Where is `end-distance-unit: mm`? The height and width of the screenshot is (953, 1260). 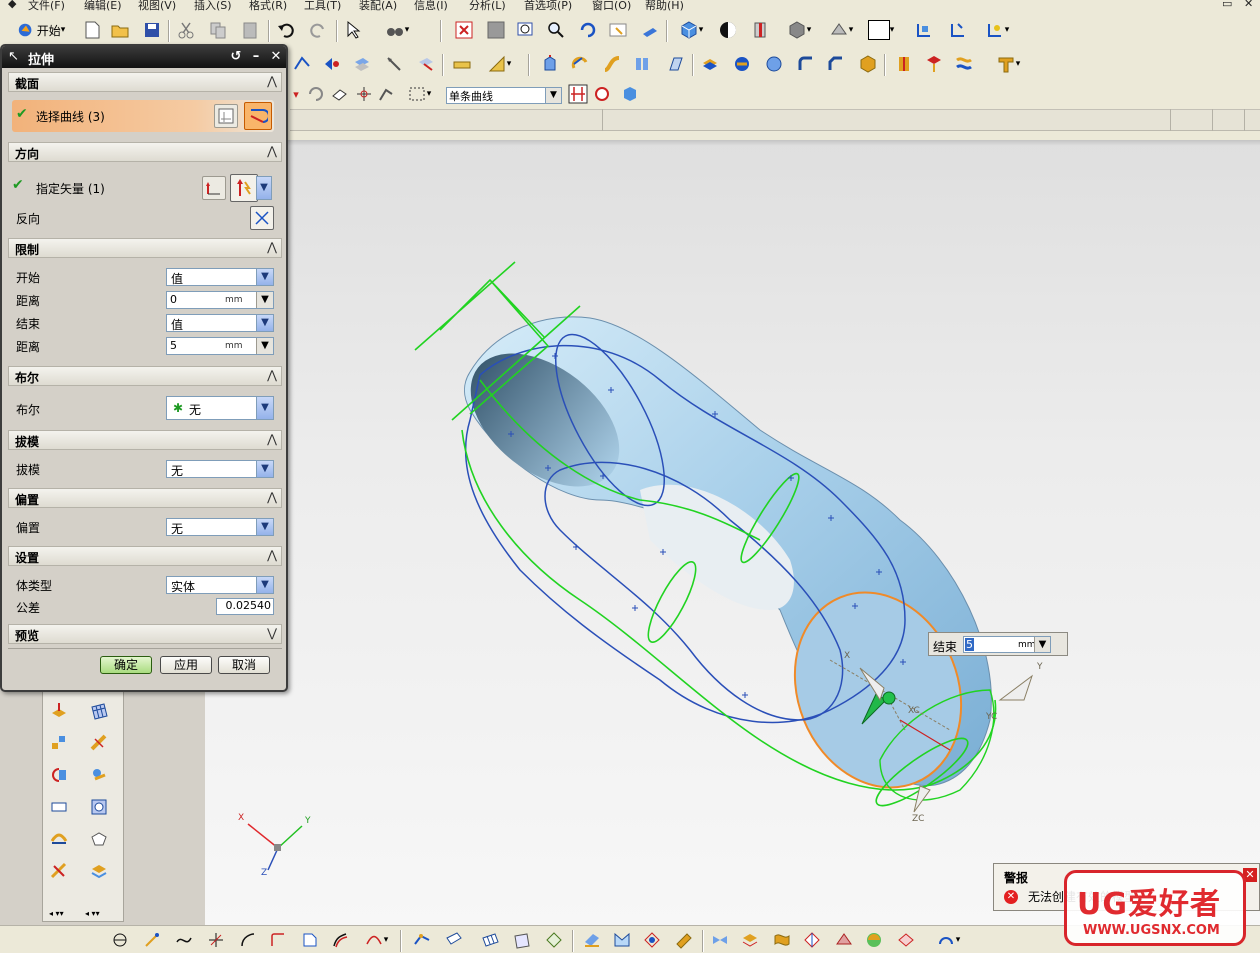
end-distance-unit: mm is located at coordinates (234, 346).